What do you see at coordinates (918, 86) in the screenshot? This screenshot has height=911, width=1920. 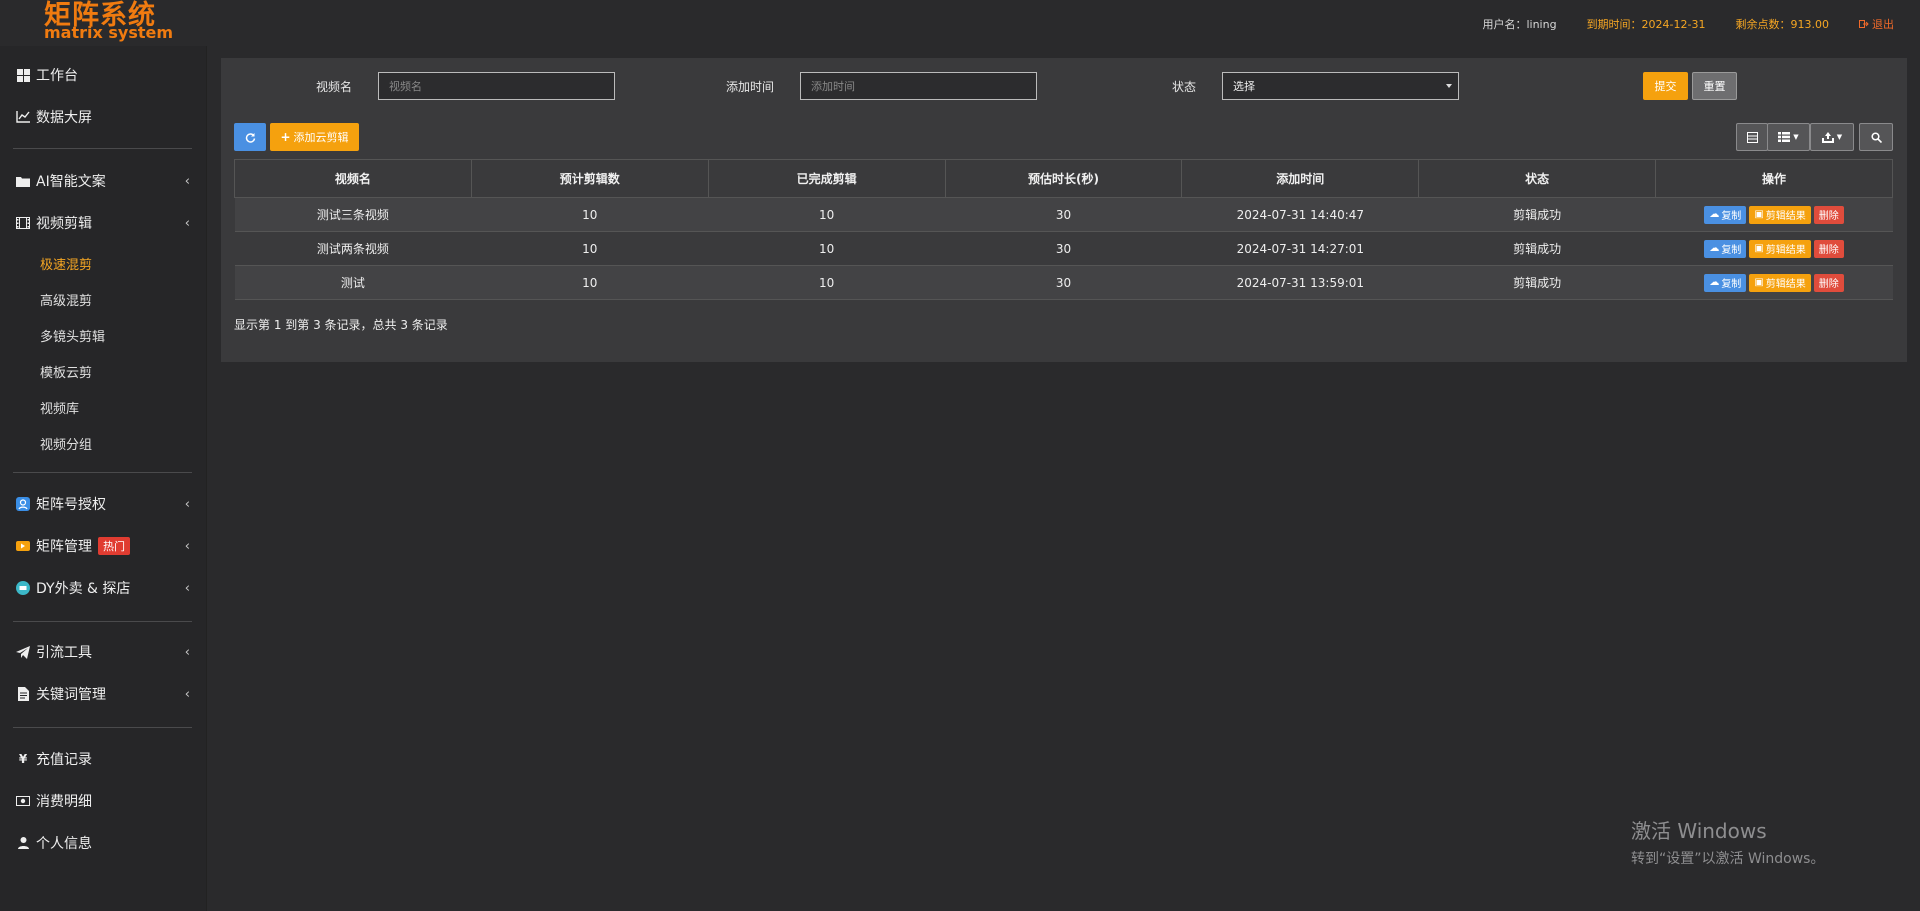 I see `add-time-input: 添加时间` at bounding box center [918, 86].